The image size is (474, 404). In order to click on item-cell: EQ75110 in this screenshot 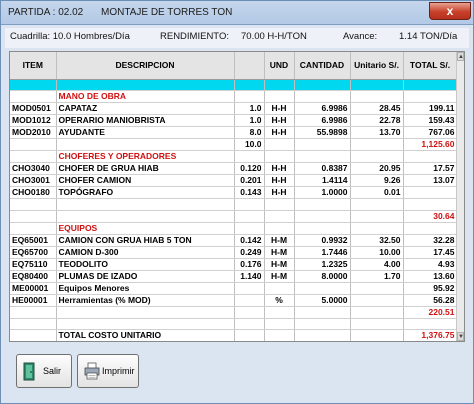, I will do `click(33, 264)`.